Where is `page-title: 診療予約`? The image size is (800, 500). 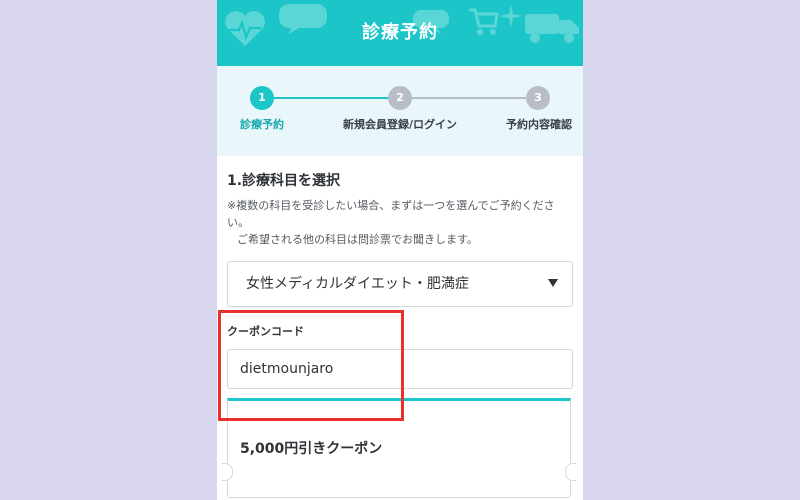 page-title: 診療予約 is located at coordinates (400, 32).